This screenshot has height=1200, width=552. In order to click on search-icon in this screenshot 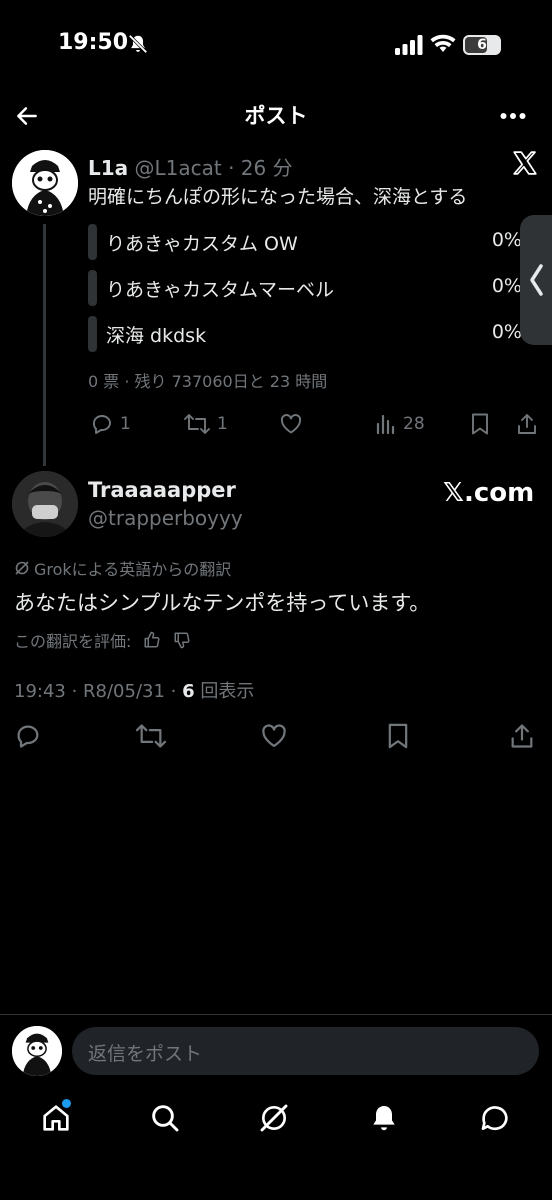, I will do `click(165, 1118)`.